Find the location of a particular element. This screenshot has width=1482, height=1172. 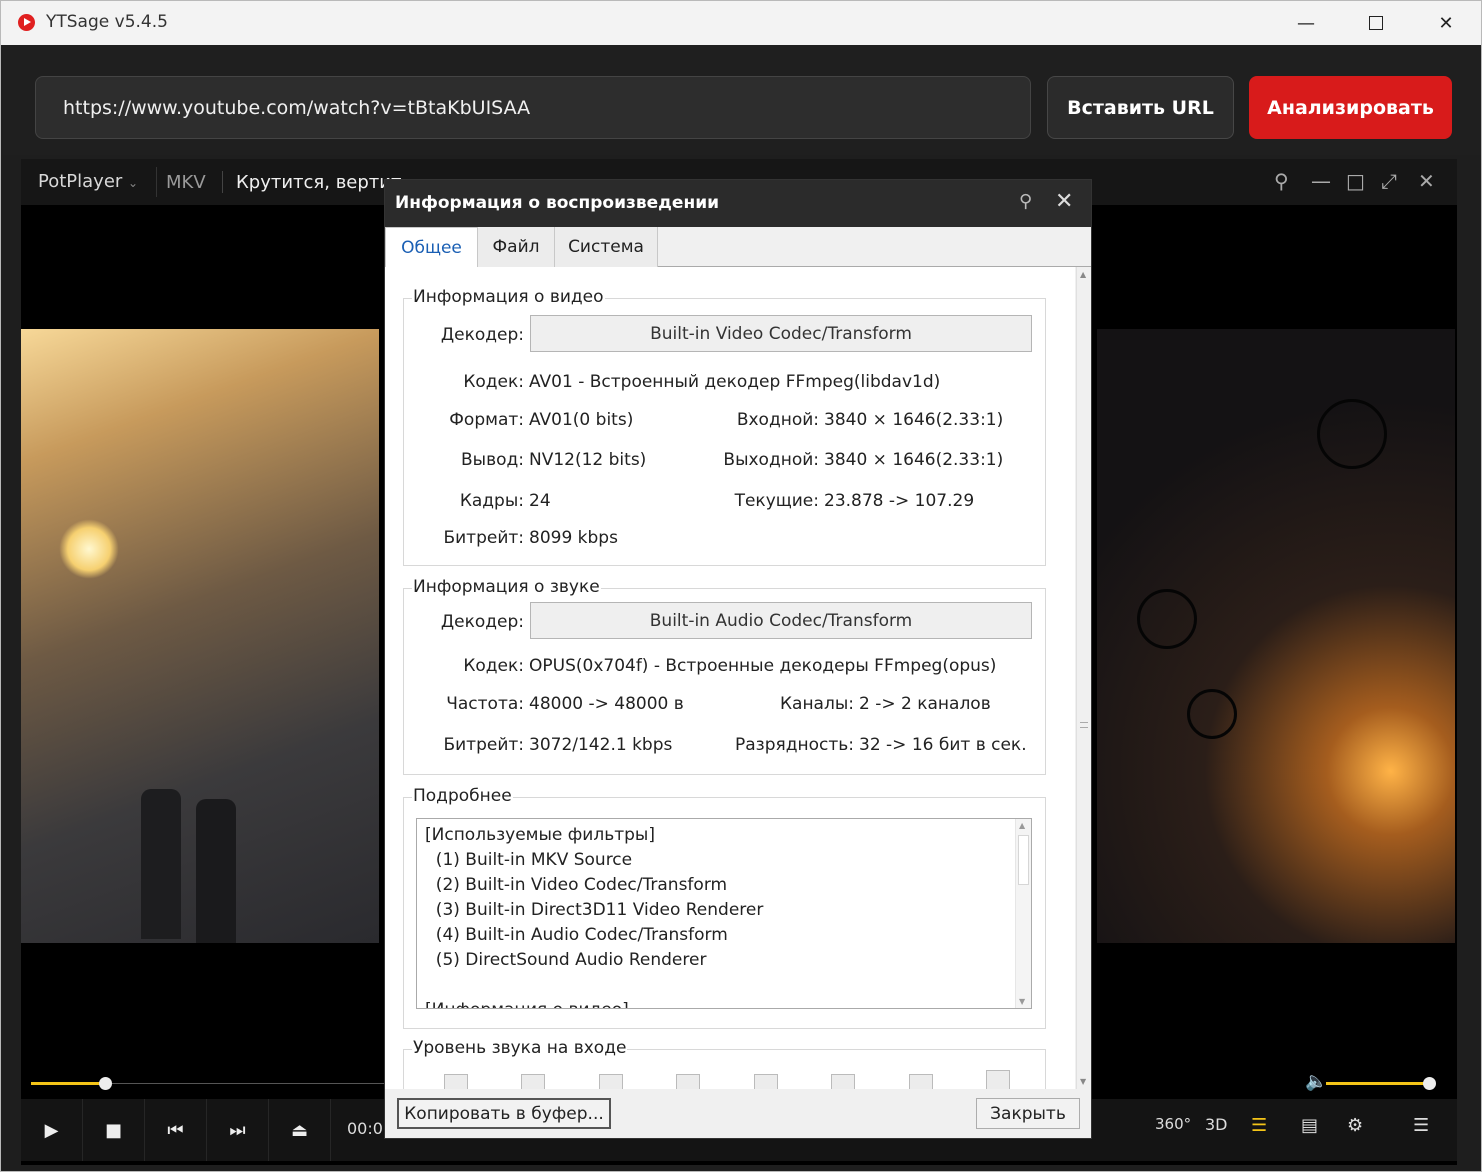

stop-icon: ■ is located at coordinates (113, 1130).